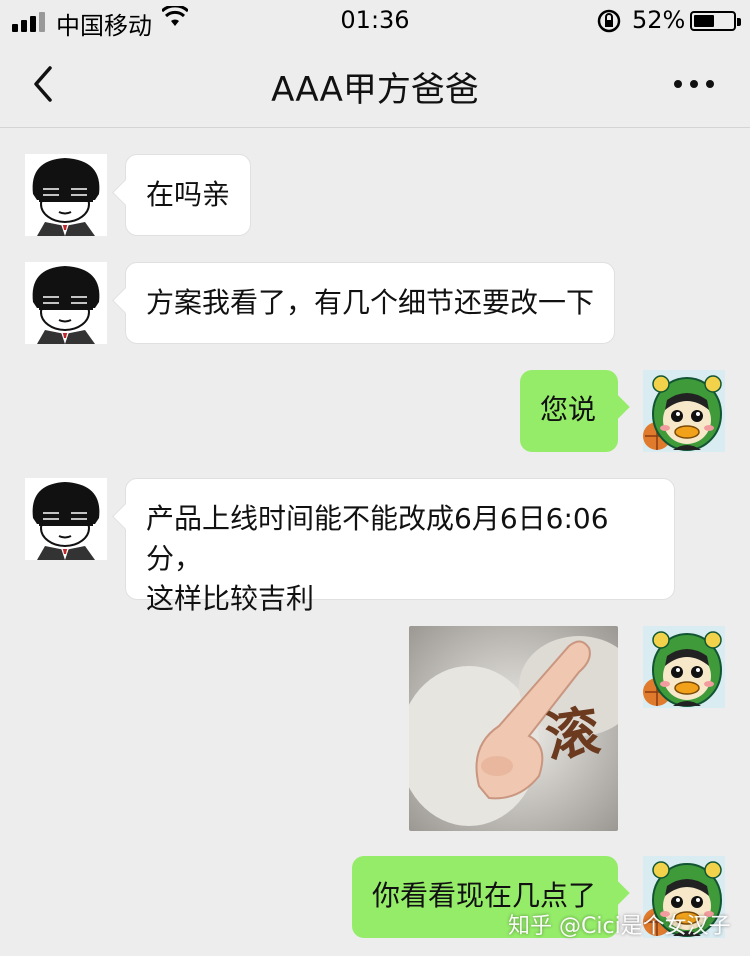 The height and width of the screenshot is (956, 750). Describe the element at coordinates (619, 926) in the screenshot. I see `watermark: 知乎 @Cici是个女汉子` at that location.